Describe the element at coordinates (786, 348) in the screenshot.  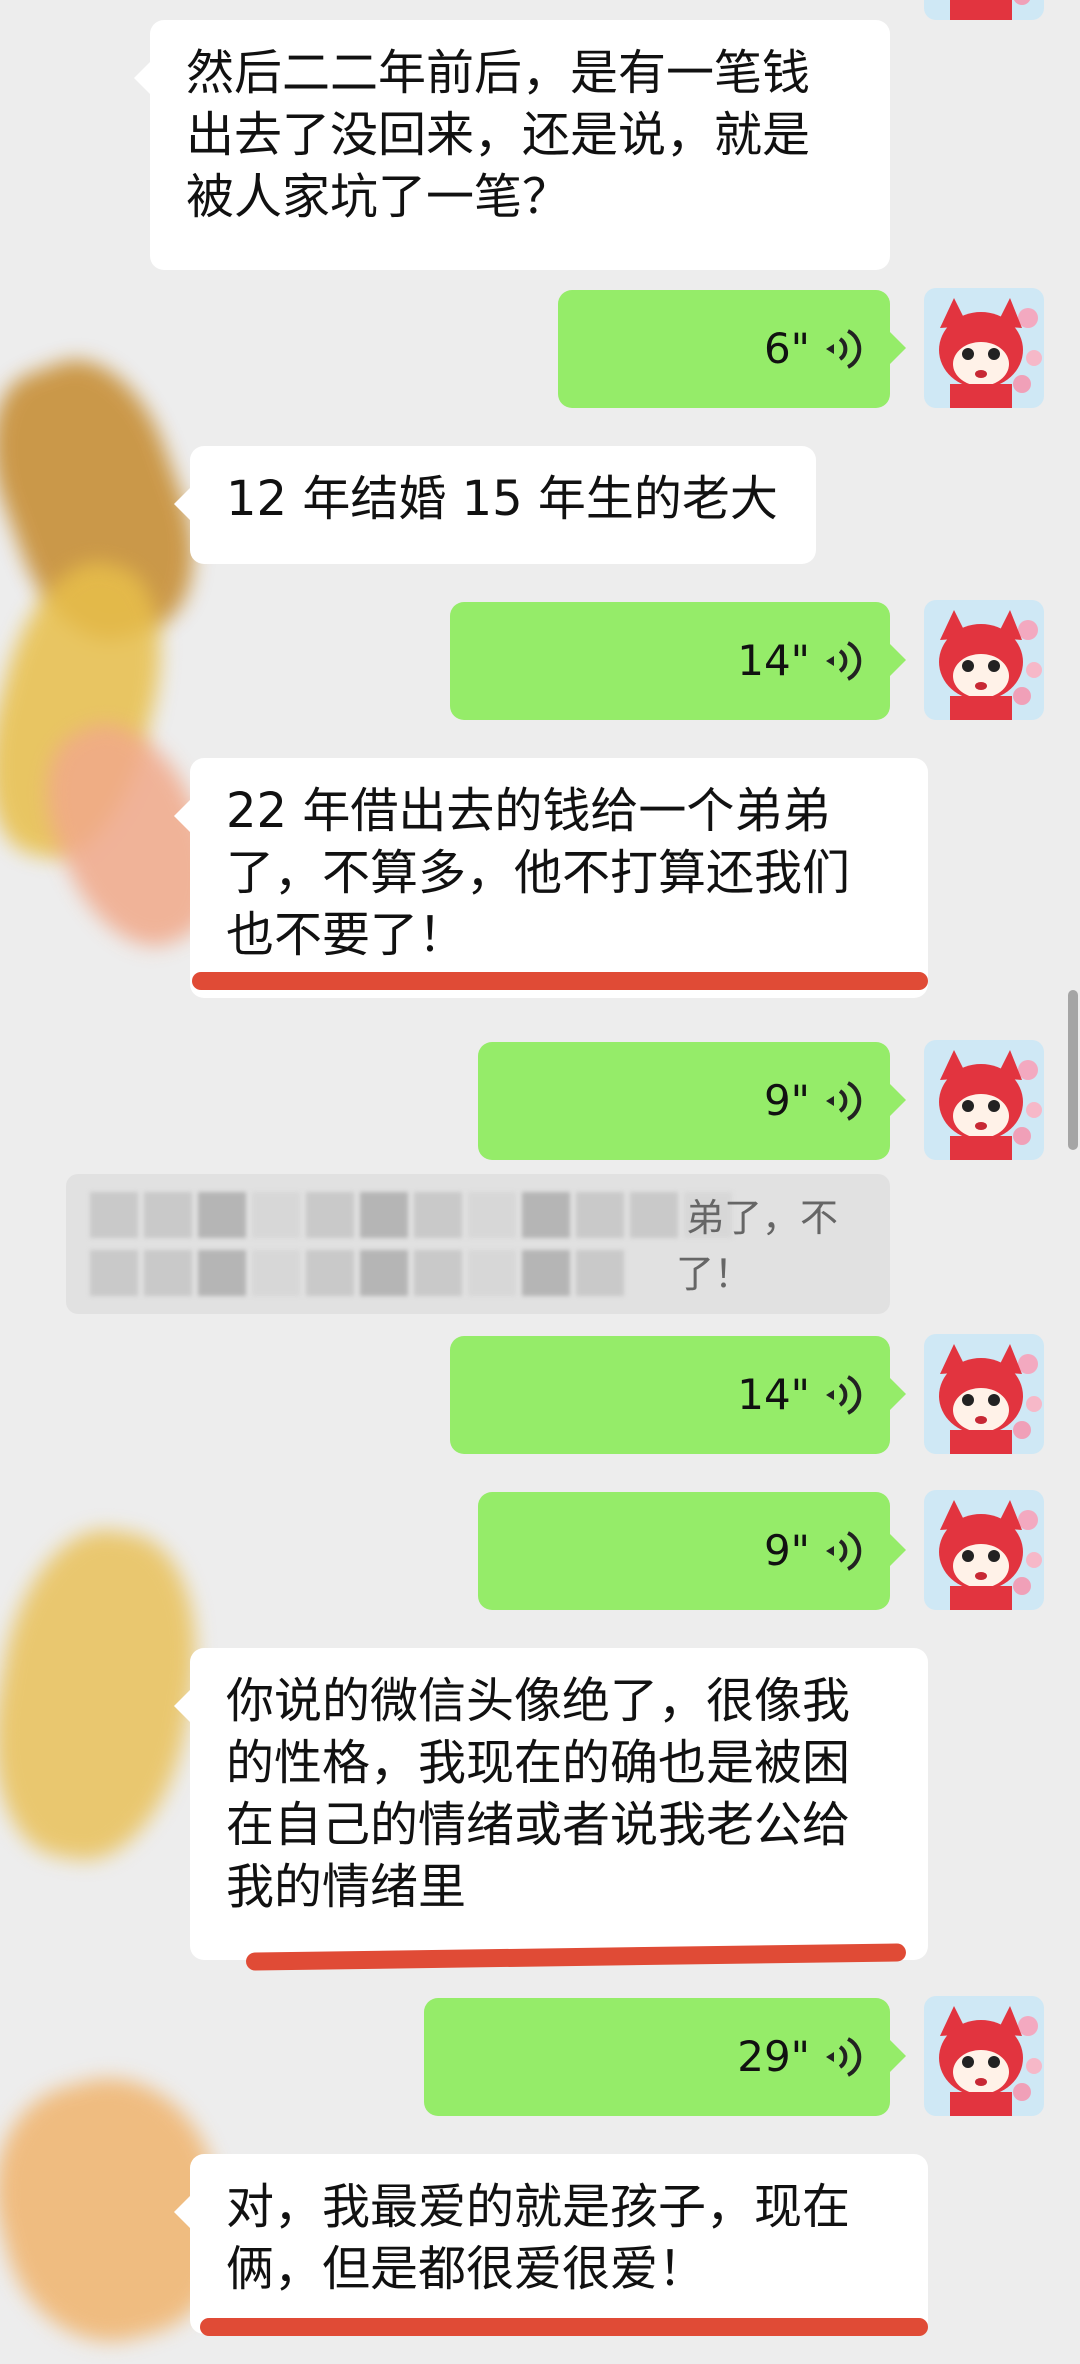
I see `voice-duration: 6"` at that location.